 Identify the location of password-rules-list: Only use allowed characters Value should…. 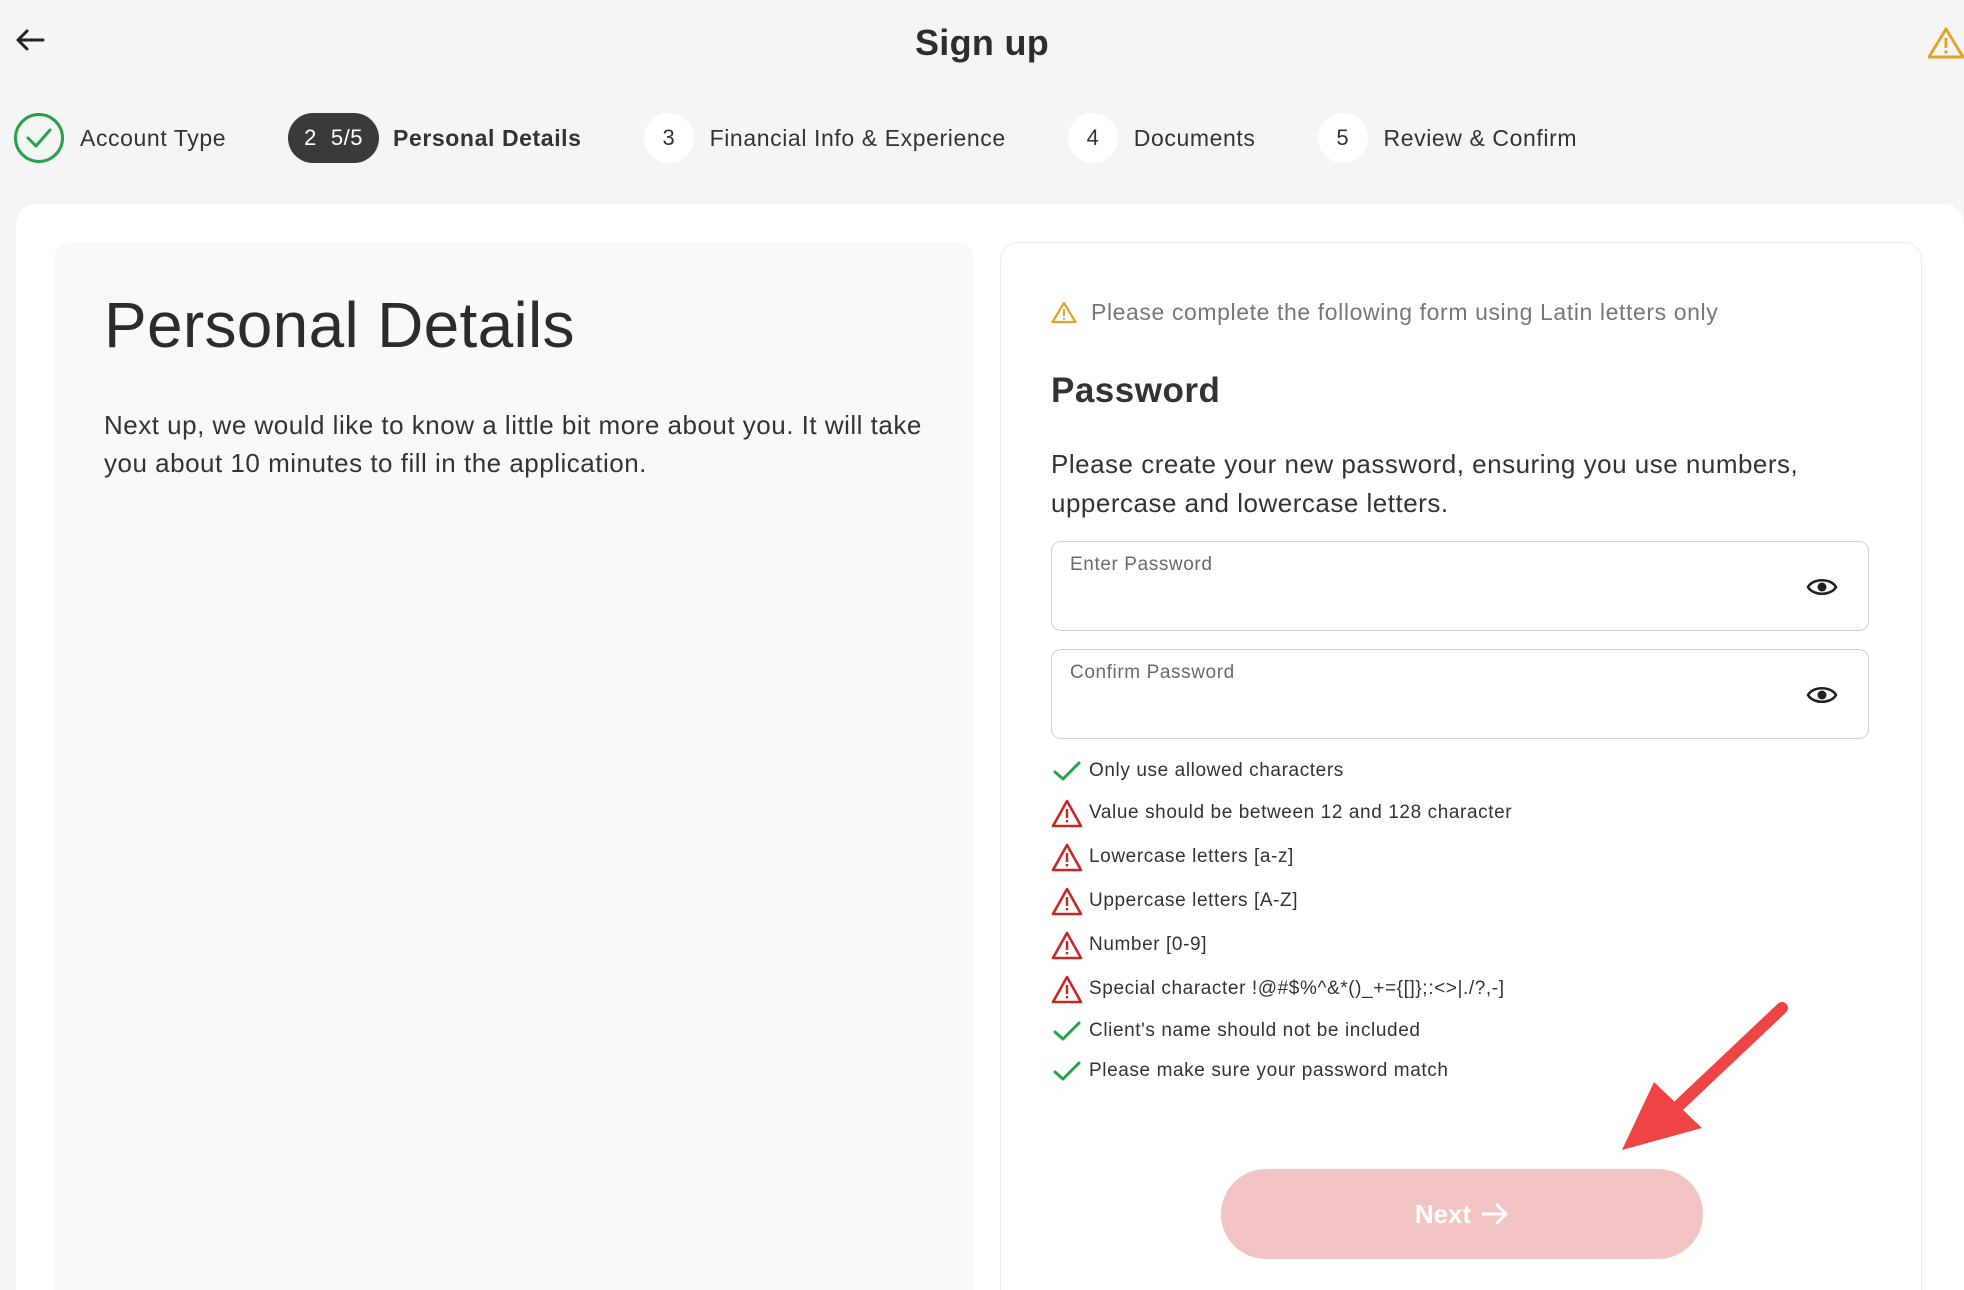
(1281, 921).